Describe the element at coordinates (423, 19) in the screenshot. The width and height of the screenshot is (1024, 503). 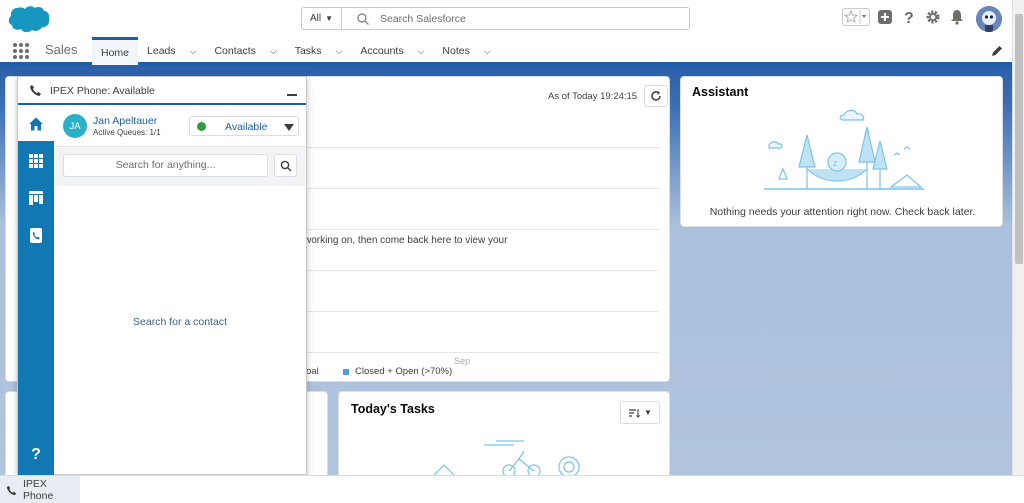
I see `search-input: Search Salesforce` at that location.